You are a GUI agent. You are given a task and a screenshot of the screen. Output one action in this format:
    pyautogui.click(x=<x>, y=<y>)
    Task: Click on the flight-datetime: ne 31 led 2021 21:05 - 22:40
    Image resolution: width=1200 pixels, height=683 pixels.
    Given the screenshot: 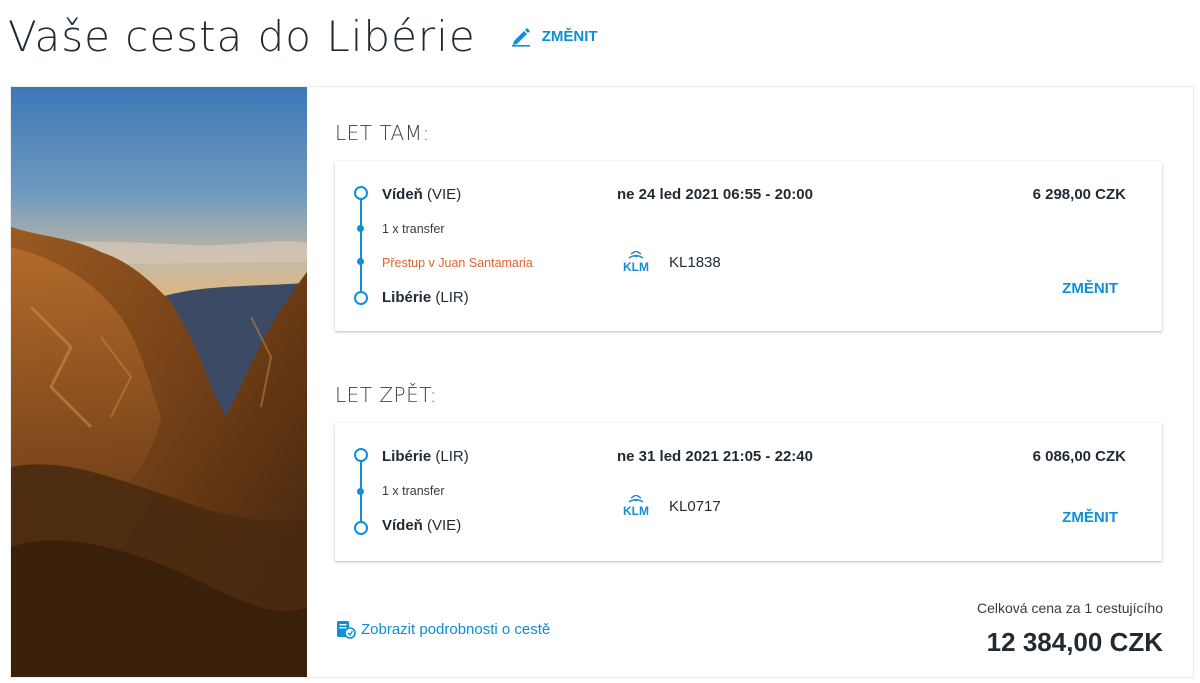 What is the action you would take?
    pyautogui.click(x=715, y=456)
    